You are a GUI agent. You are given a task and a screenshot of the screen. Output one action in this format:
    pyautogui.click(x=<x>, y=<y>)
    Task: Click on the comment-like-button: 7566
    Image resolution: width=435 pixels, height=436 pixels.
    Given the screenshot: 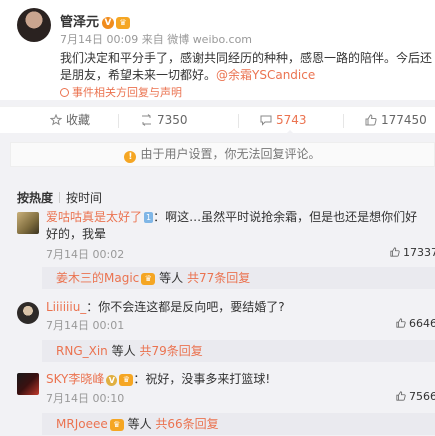 What is the action you would take?
    pyautogui.click(x=415, y=396)
    